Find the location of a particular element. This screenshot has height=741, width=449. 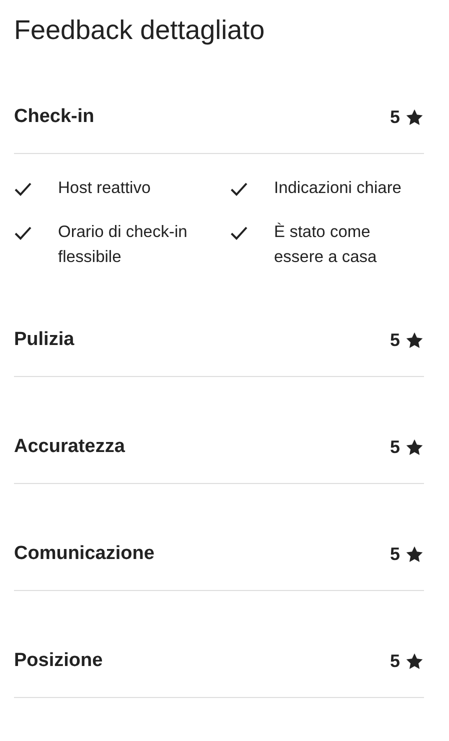

highlight-text: Host reattivo is located at coordinates (104, 188).